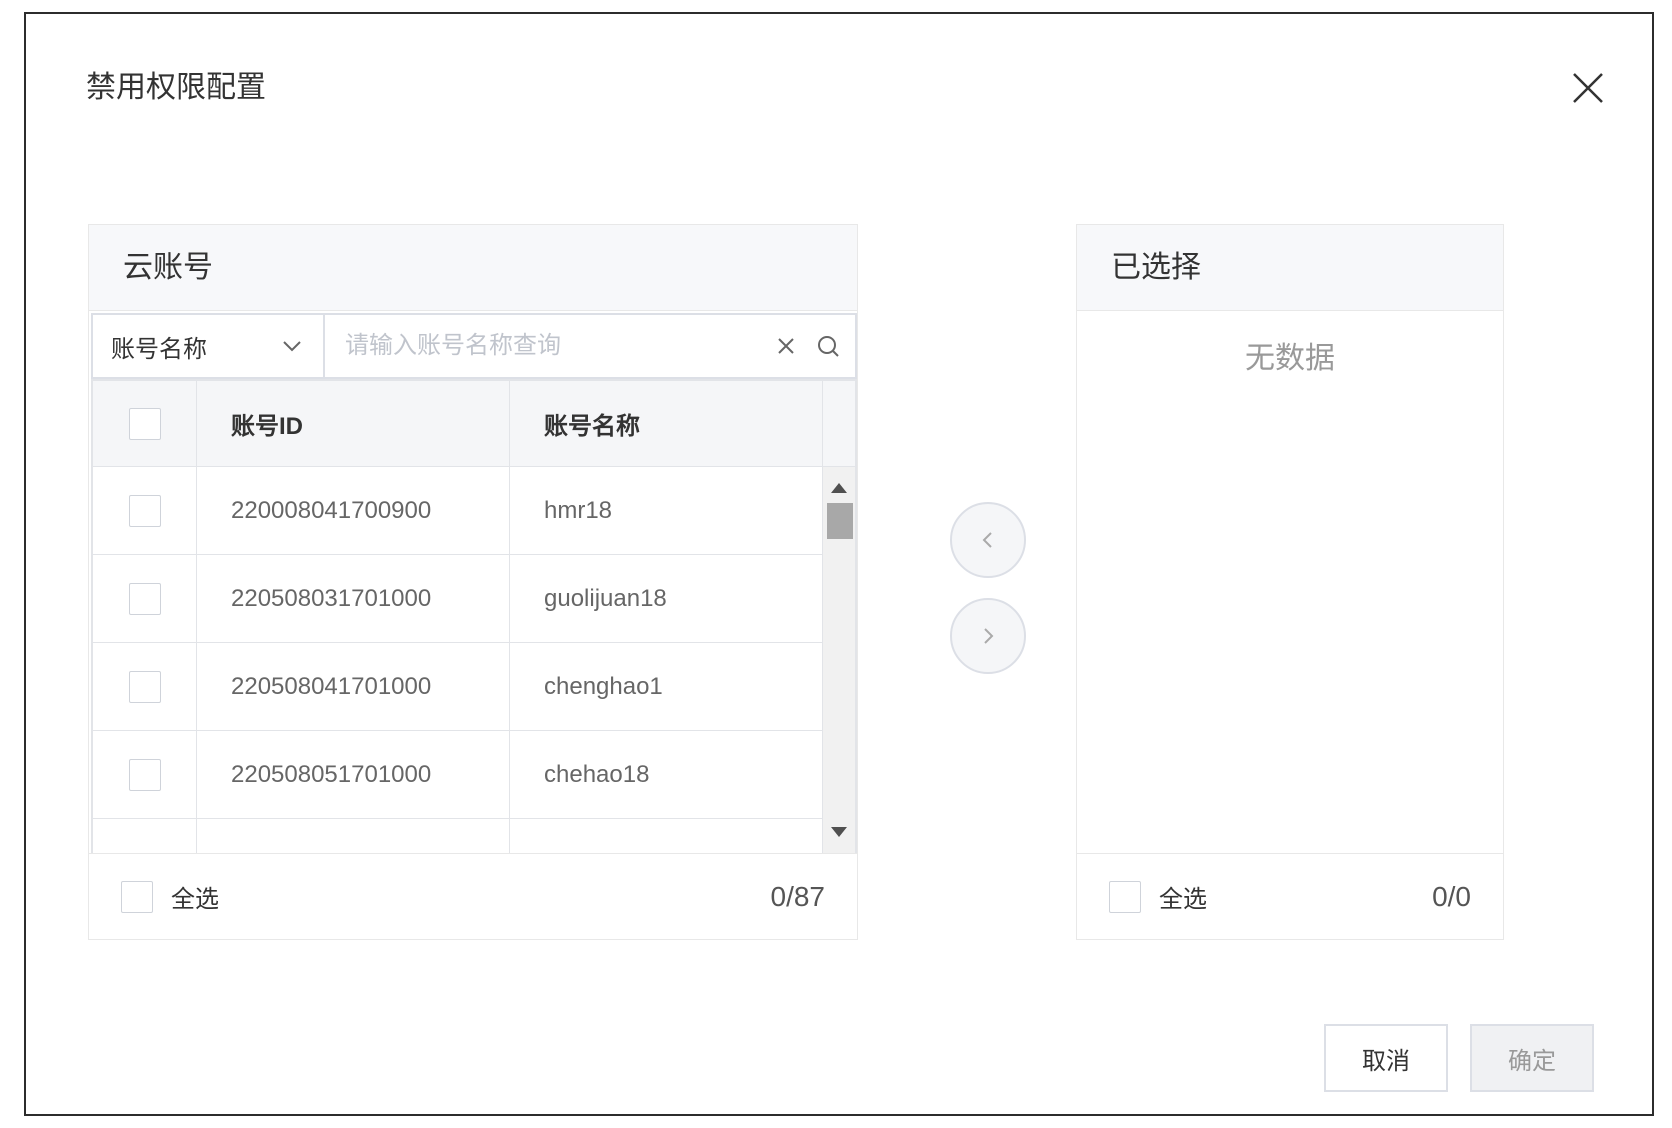  What do you see at coordinates (1451, 896) in the screenshot?
I see `selection-count: 0/0` at bounding box center [1451, 896].